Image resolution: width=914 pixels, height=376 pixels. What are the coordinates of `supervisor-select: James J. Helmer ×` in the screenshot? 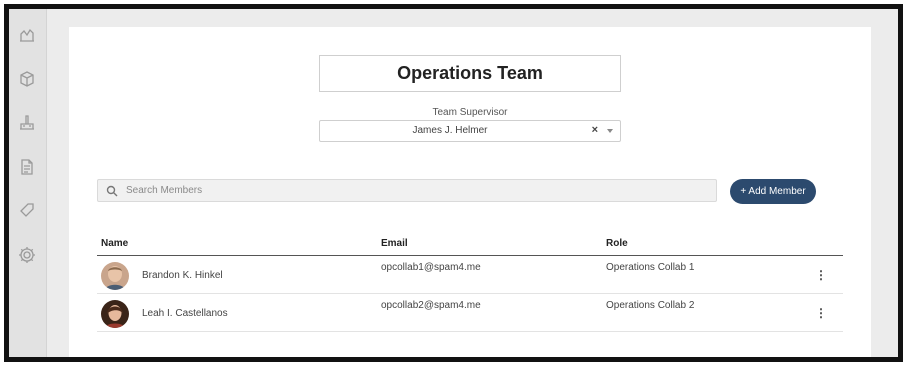 It's located at (470, 131).